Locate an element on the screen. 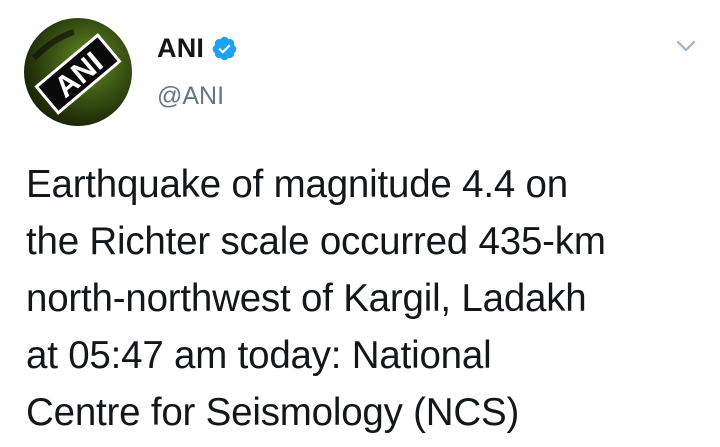  chevron-down-icon is located at coordinates (686, 46).